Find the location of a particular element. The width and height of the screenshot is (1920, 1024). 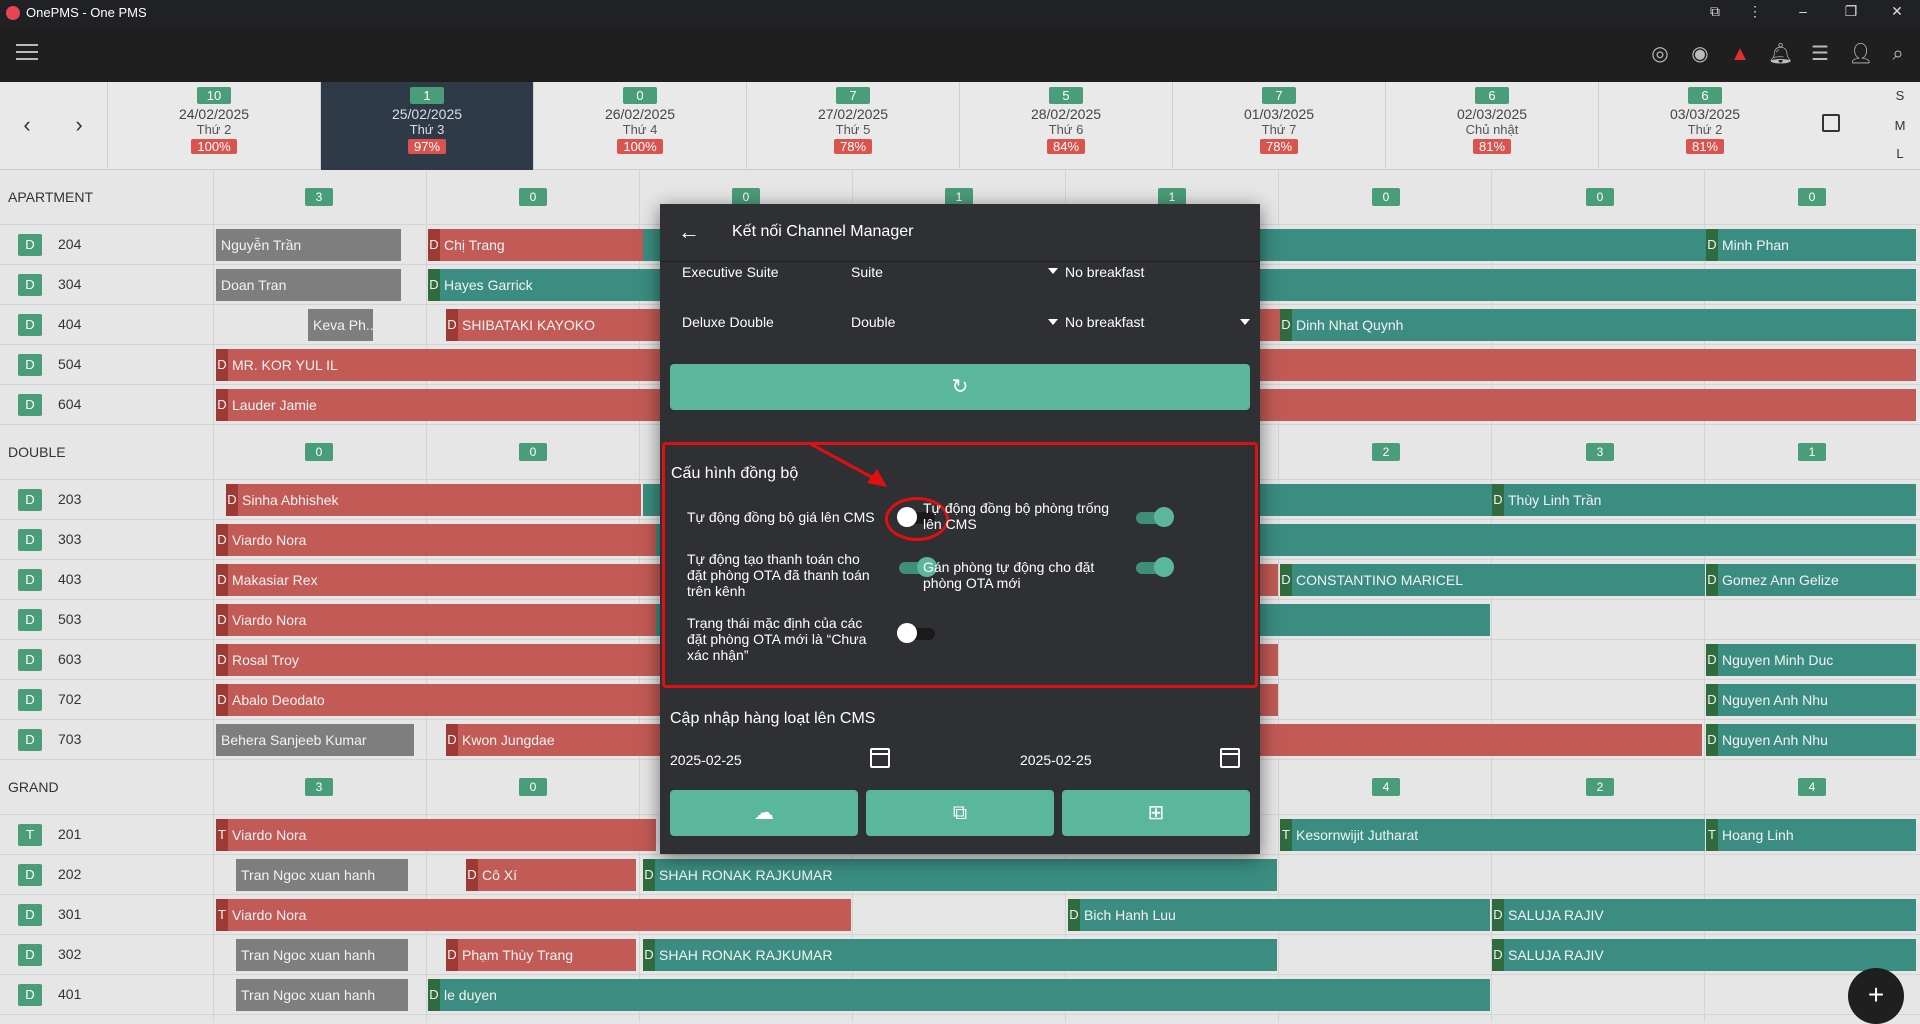

room-number: 301 is located at coordinates (70, 914).